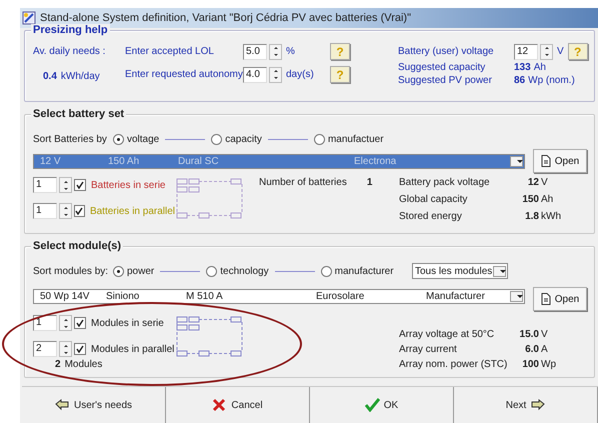 The height and width of the screenshot is (423, 598). I want to click on unit-label: Wp (nom.), so click(551, 80).